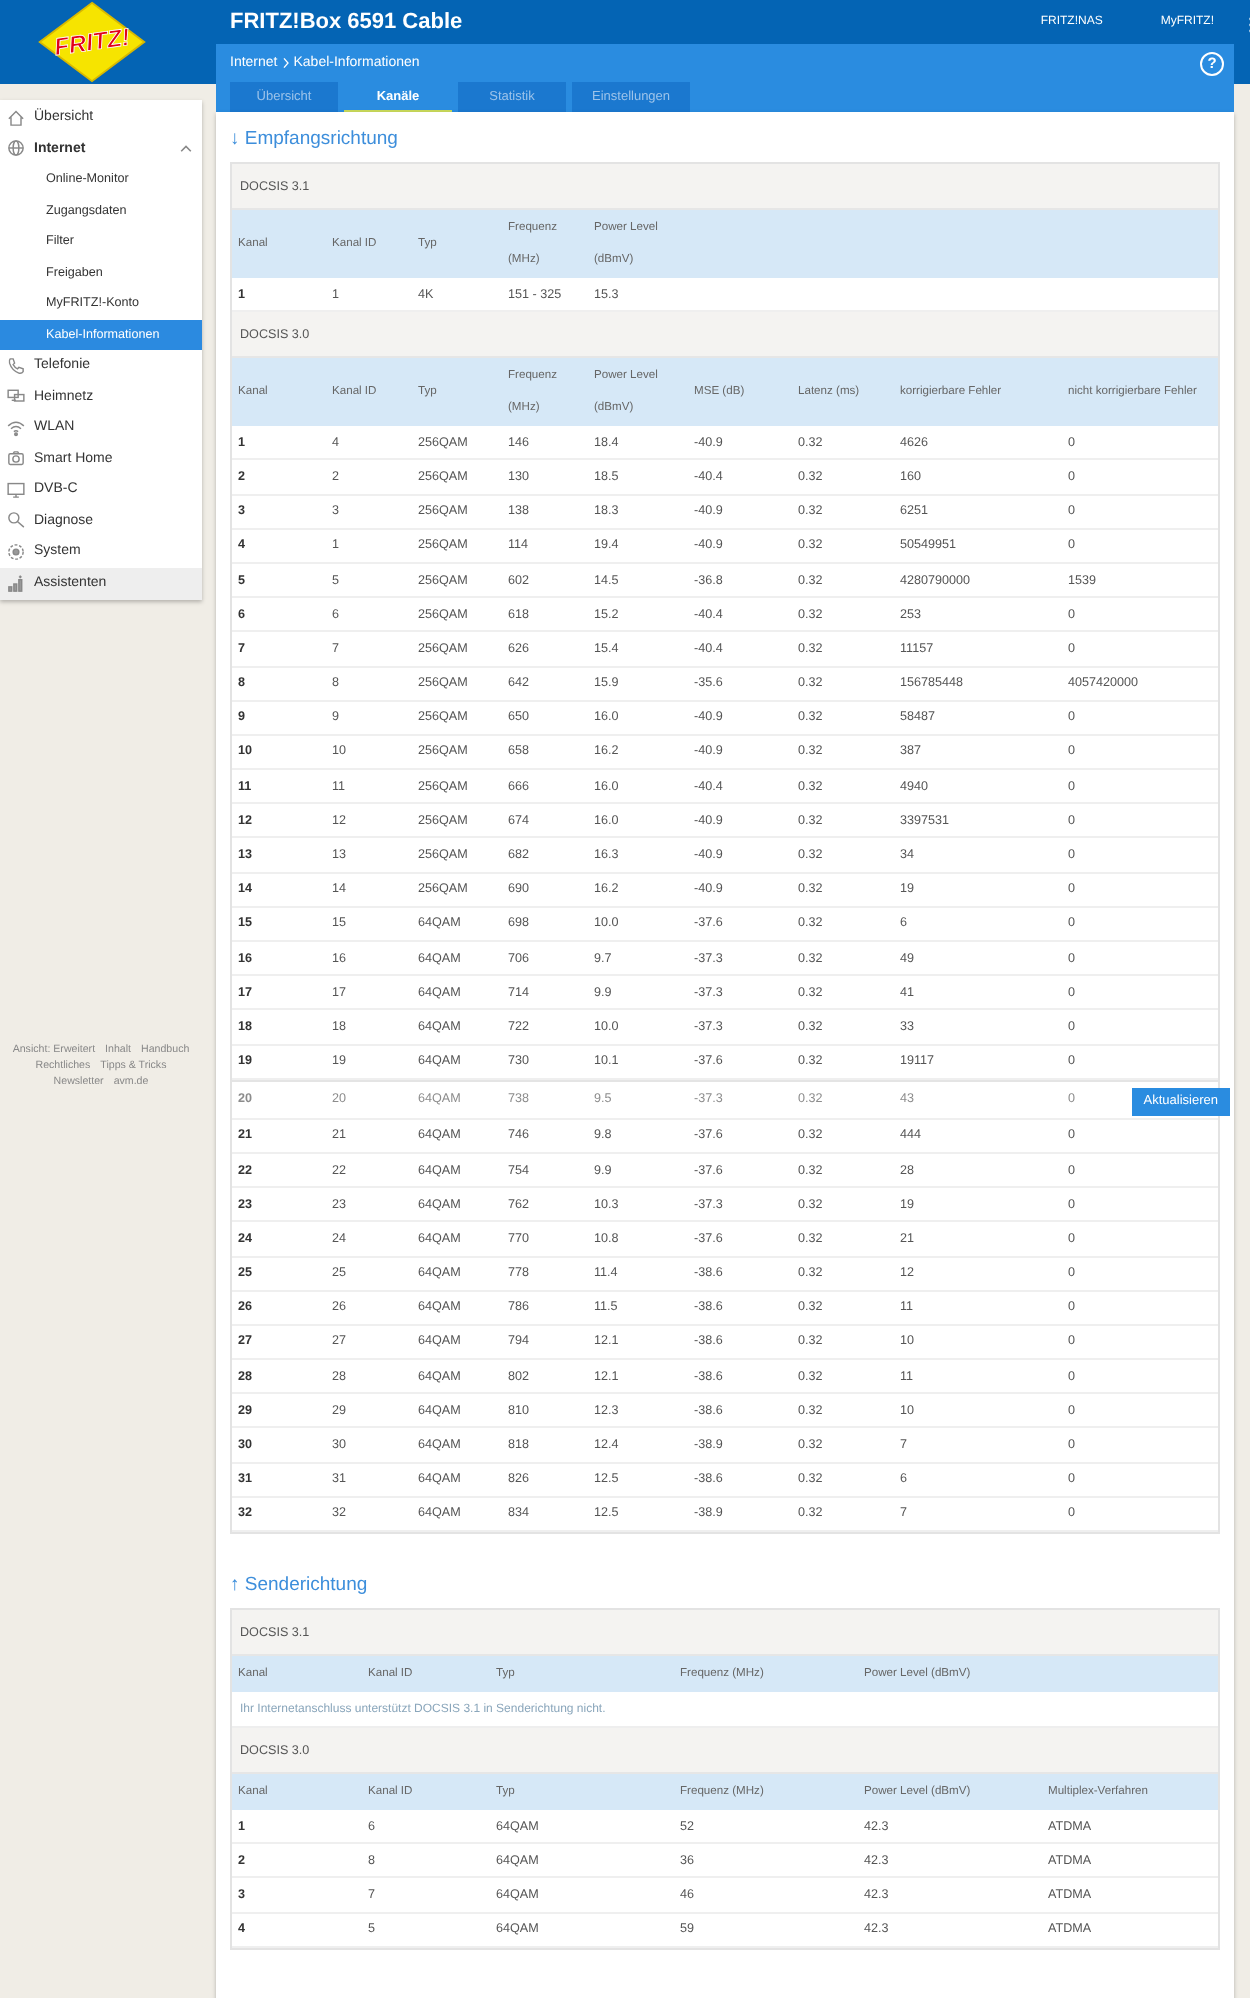 Image resolution: width=1250 pixels, height=1998 pixels. Describe the element at coordinates (285, 63) in the screenshot. I see `chevron-right-icon` at that location.